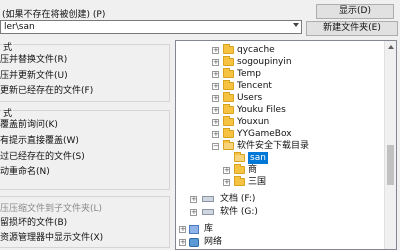  I want to click on tree-item: − 软件安全下载目录, so click(276, 146).